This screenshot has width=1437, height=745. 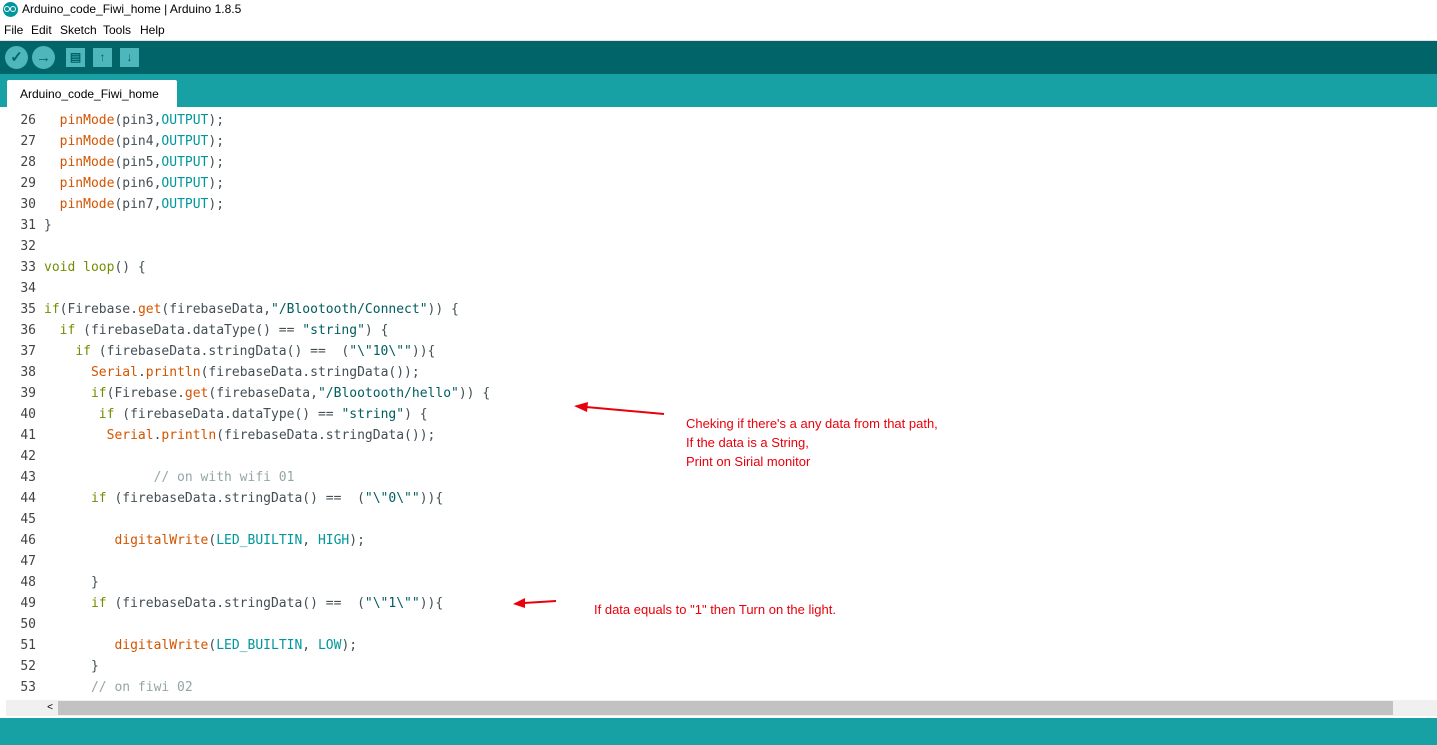 I want to click on line-number: 29, so click(x=28, y=183).